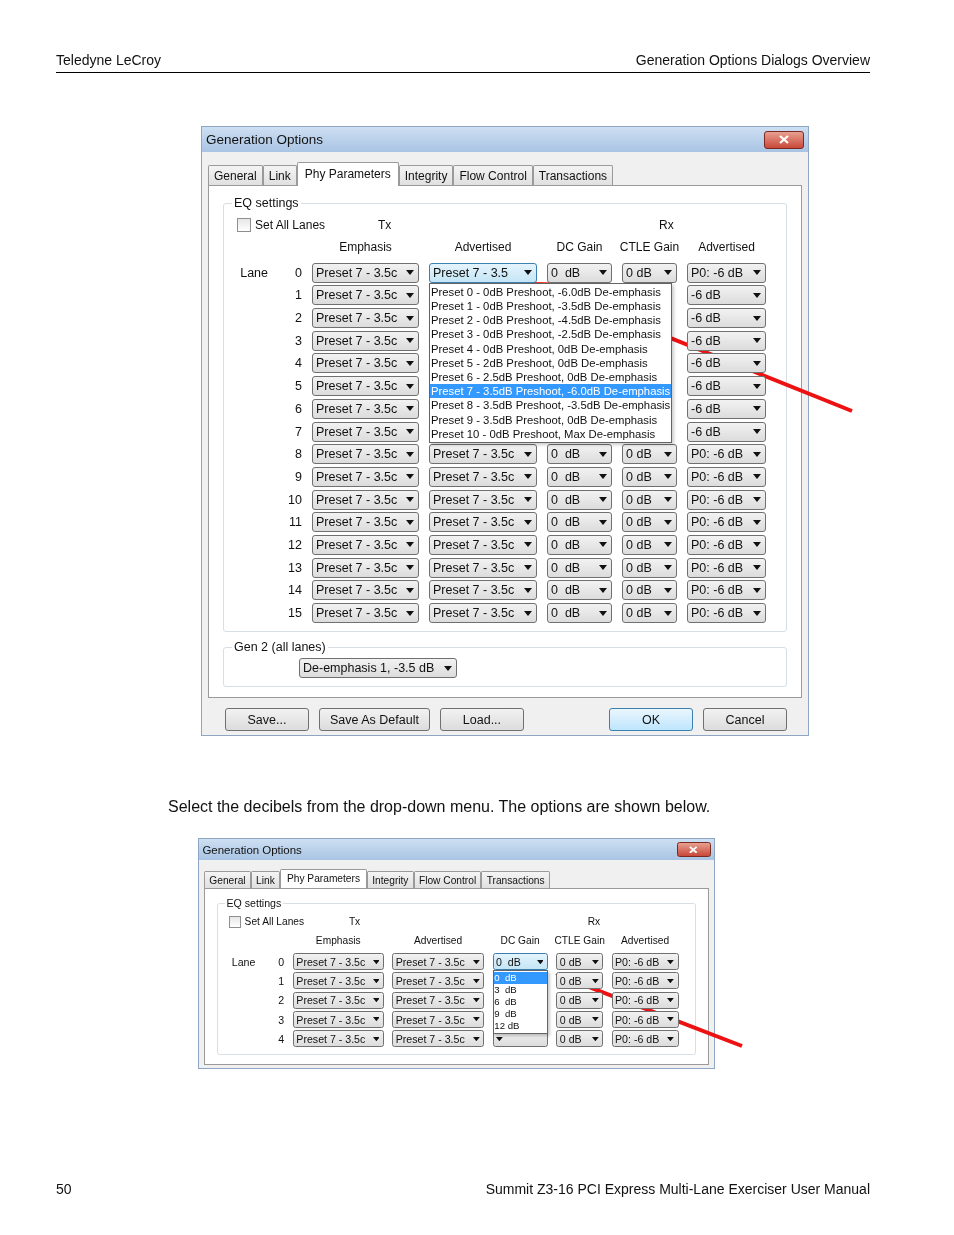 This screenshot has height=1235, width=954. I want to click on dropdown-option: Preset 4 - 0dB Preshoot, 0dB De-emphasis, so click(551, 348).